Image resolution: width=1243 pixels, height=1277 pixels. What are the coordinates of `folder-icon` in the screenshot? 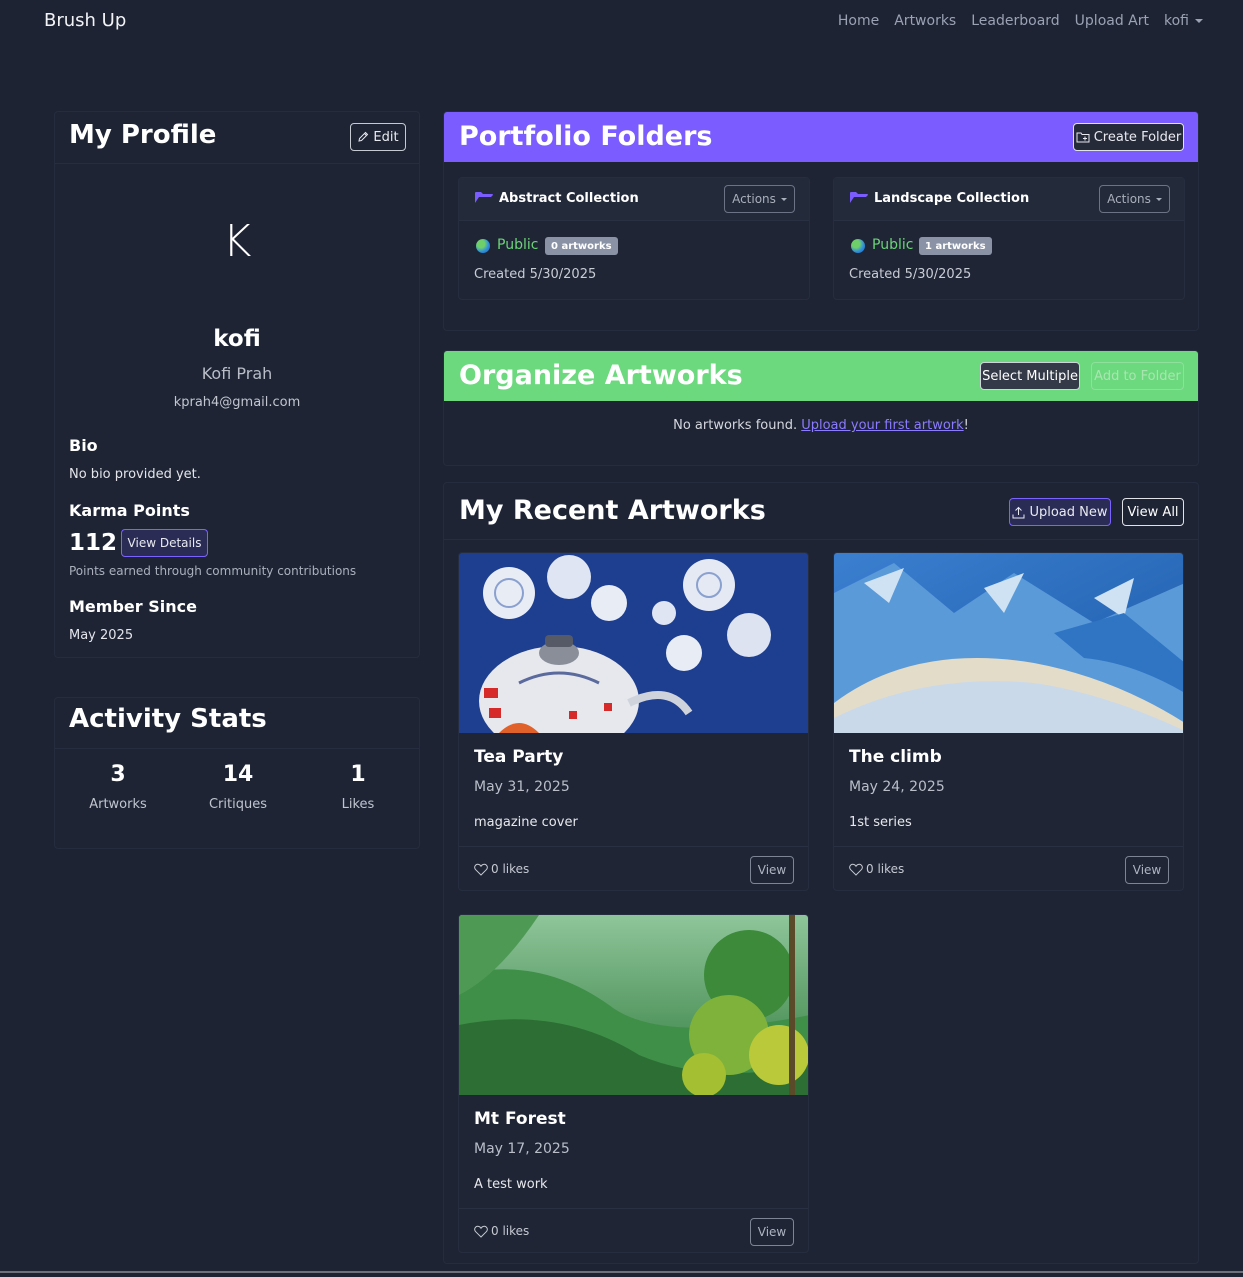 It's located at (859, 197).